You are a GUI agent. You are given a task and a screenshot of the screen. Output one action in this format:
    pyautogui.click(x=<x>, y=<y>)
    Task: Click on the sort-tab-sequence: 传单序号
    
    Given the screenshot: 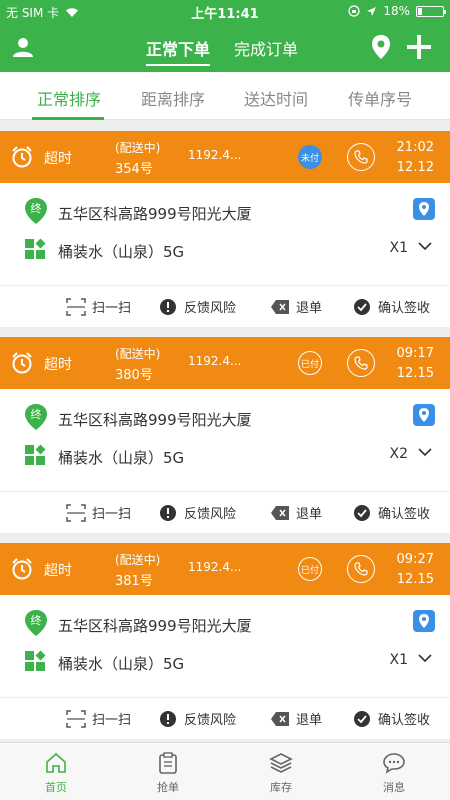 What is the action you would take?
    pyautogui.click(x=380, y=98)
    